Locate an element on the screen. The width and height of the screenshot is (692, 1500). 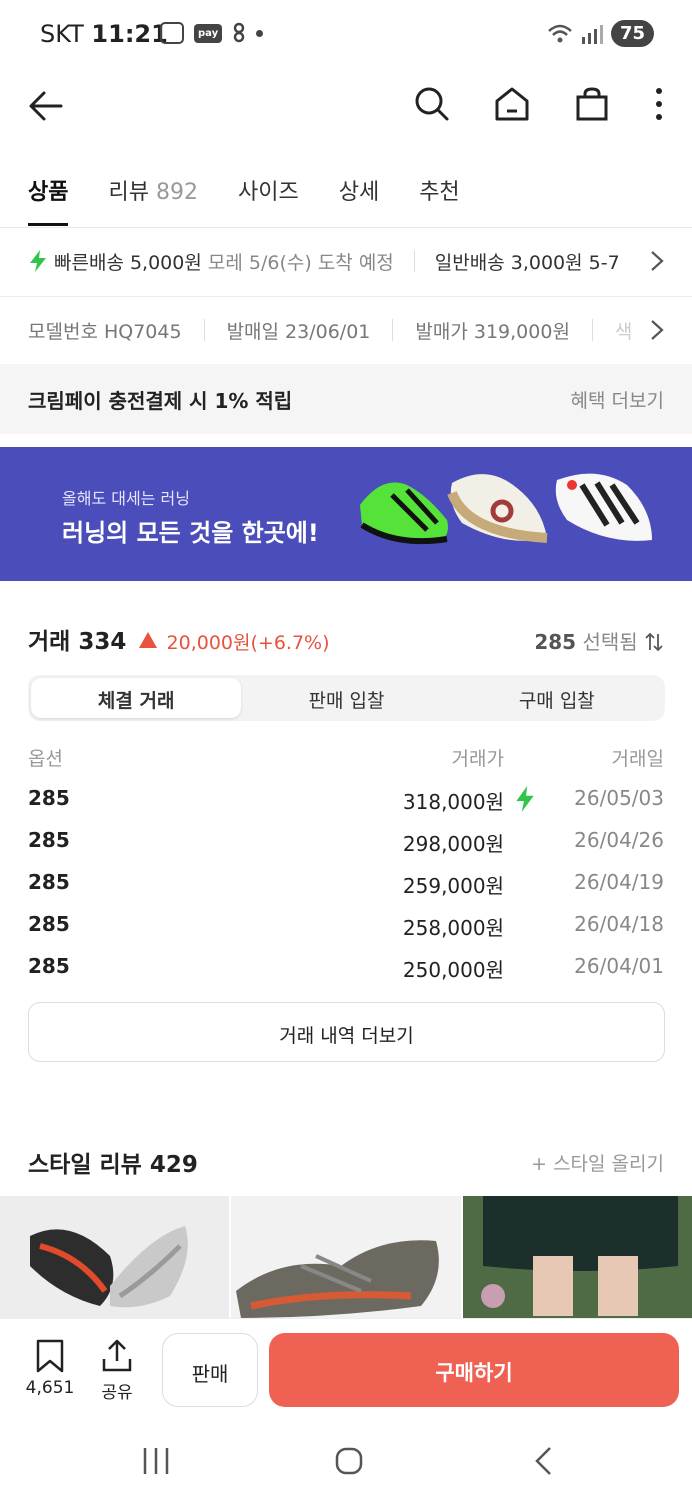
size-selector: 285 선택됨 is located at coordinates (599, 640).